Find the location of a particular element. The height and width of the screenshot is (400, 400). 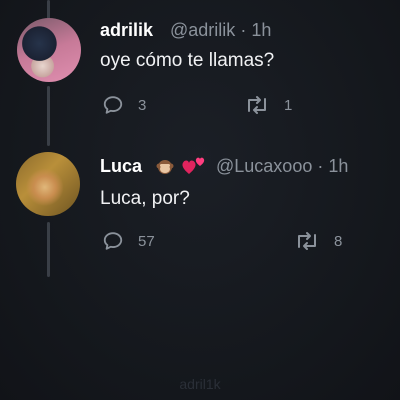

user-handle: @adrilik is located at coordinates (202, 30).